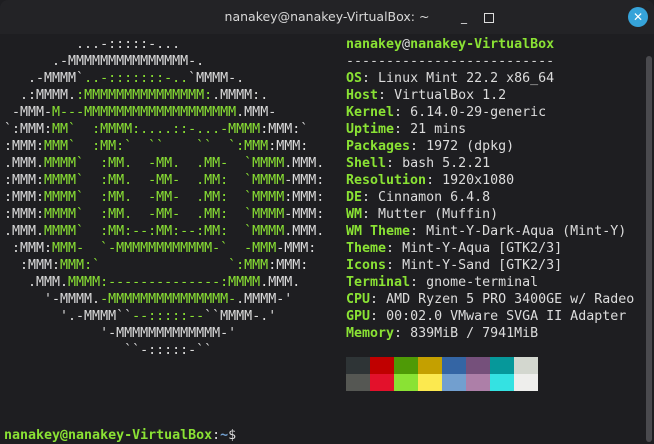 The width and height of the screenshot is (654, 444). I want to click on logo-segment: MMM:` `:MMM, so click(164, 265).